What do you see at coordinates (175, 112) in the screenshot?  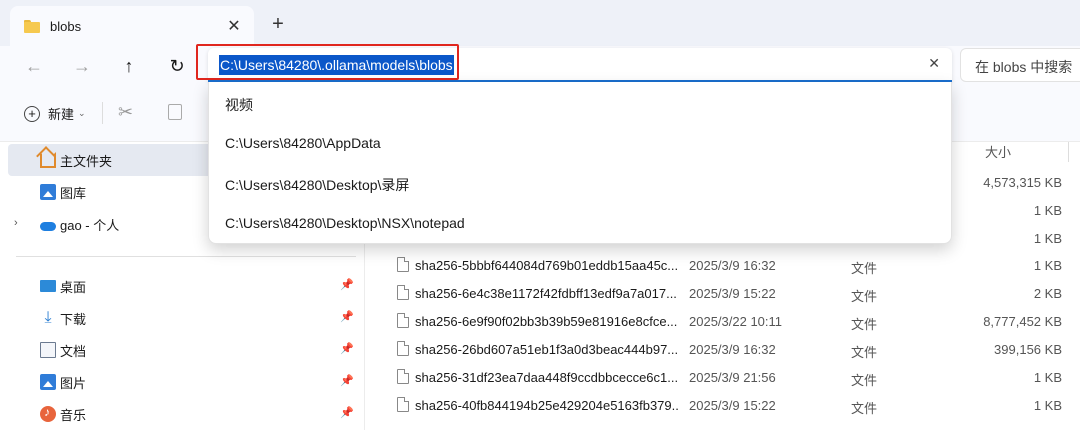 I see `copy-icon` at bounding box center [175, 112].